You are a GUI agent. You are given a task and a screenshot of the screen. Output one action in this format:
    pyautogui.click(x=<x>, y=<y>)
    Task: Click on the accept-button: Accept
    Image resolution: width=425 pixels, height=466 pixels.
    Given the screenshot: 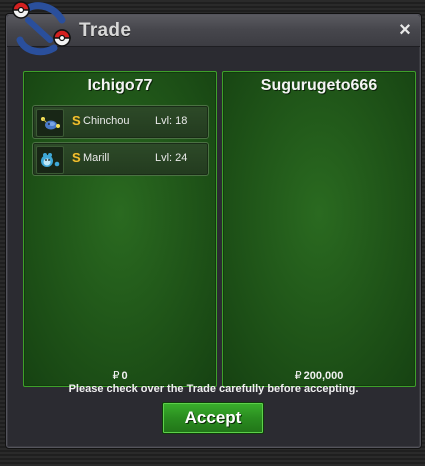 What is the action you would take?
    pyautogui.click(x=213, y=418)
    